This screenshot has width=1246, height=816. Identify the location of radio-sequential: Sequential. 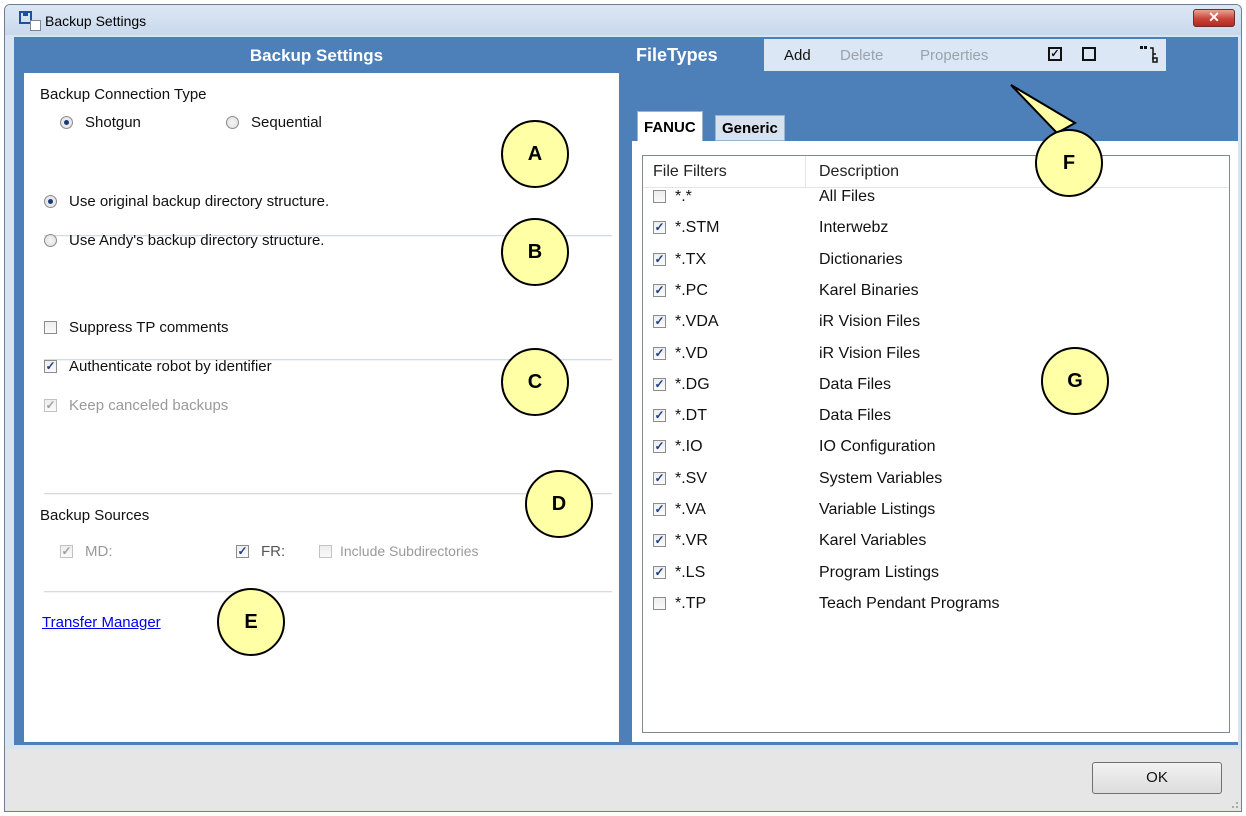
(274, 122).